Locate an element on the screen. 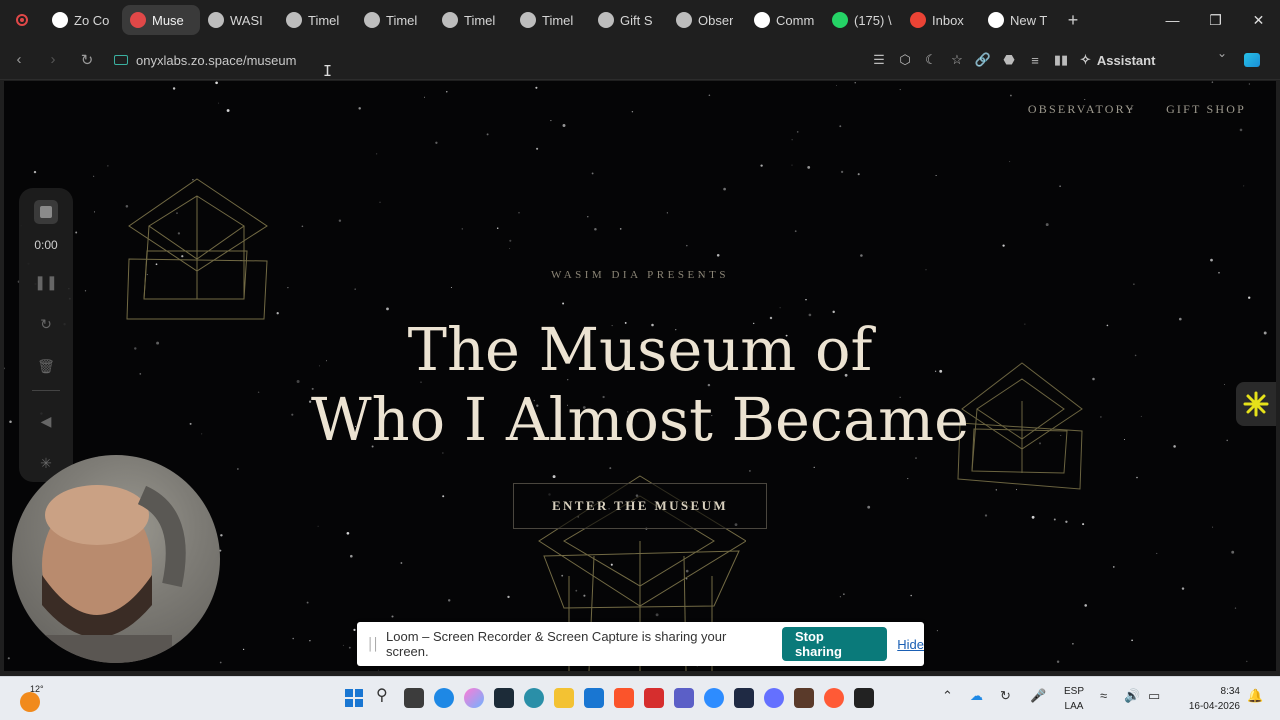 Image resolution: width=1280 pixels, height=720 pixels. zoom-icon is located at coordinates (714, 698).